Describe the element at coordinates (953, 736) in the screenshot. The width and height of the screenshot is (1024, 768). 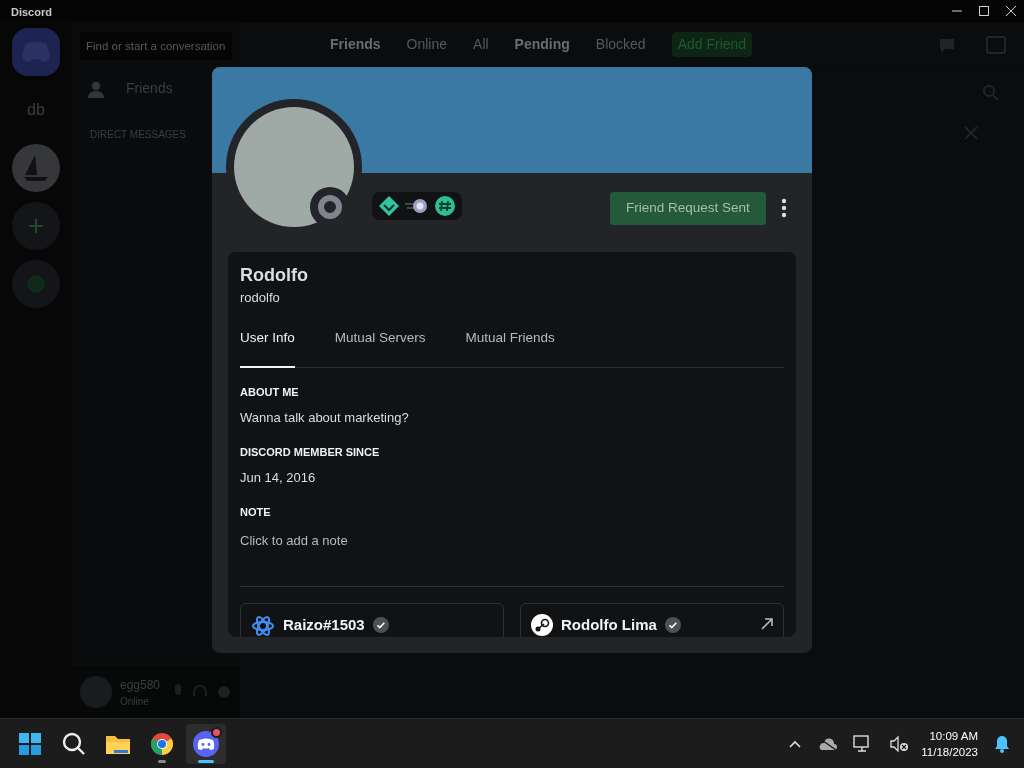
I see `clock-time: 10:09 AM` at that location.